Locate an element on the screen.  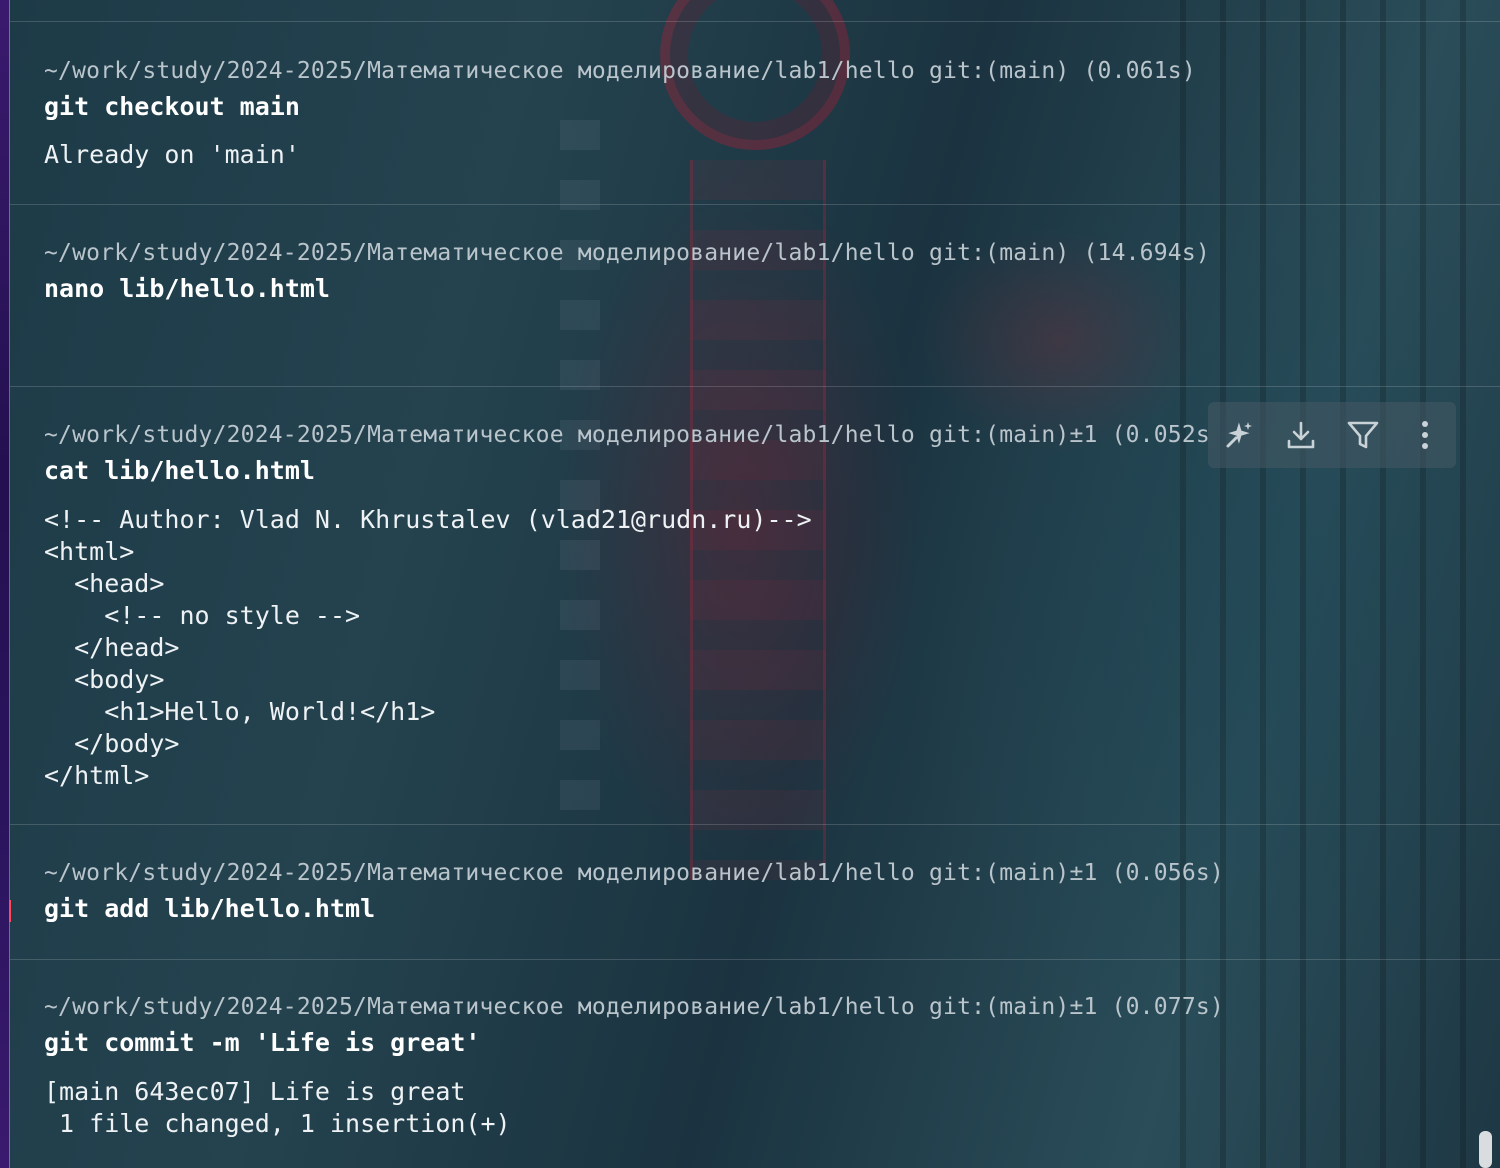
filter-button is located at coordinates (1363, 435).